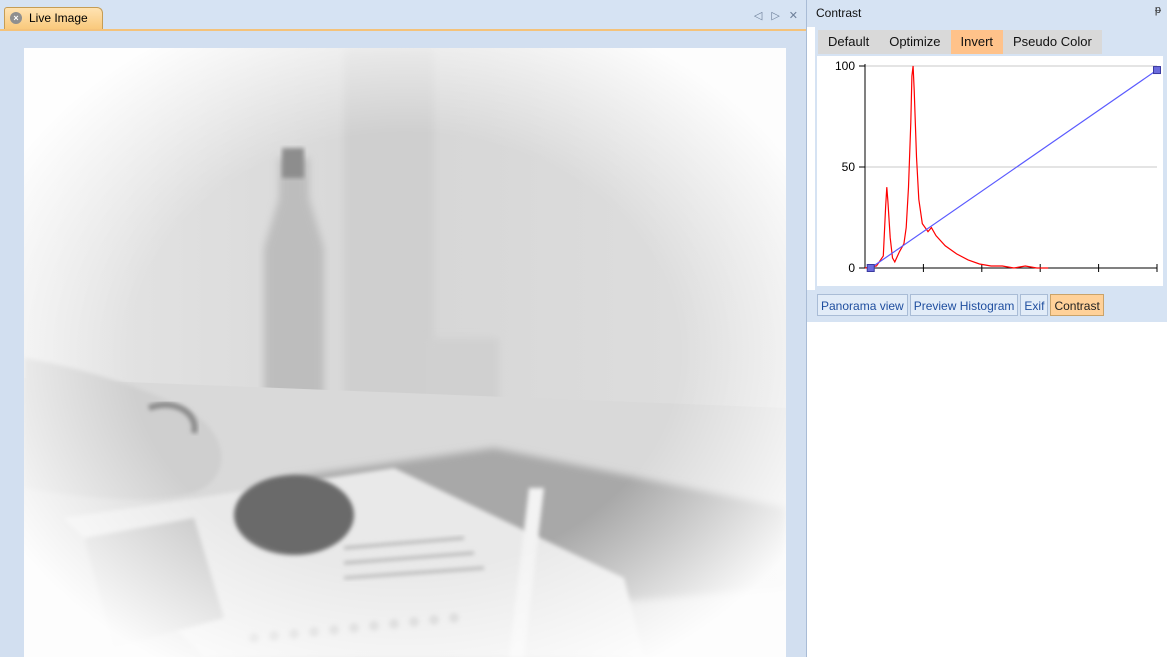 Image resolution: width=1167 pixels, height=657 pixels. I want to click on scroll-left-icon: ◁, so click(758, 15).